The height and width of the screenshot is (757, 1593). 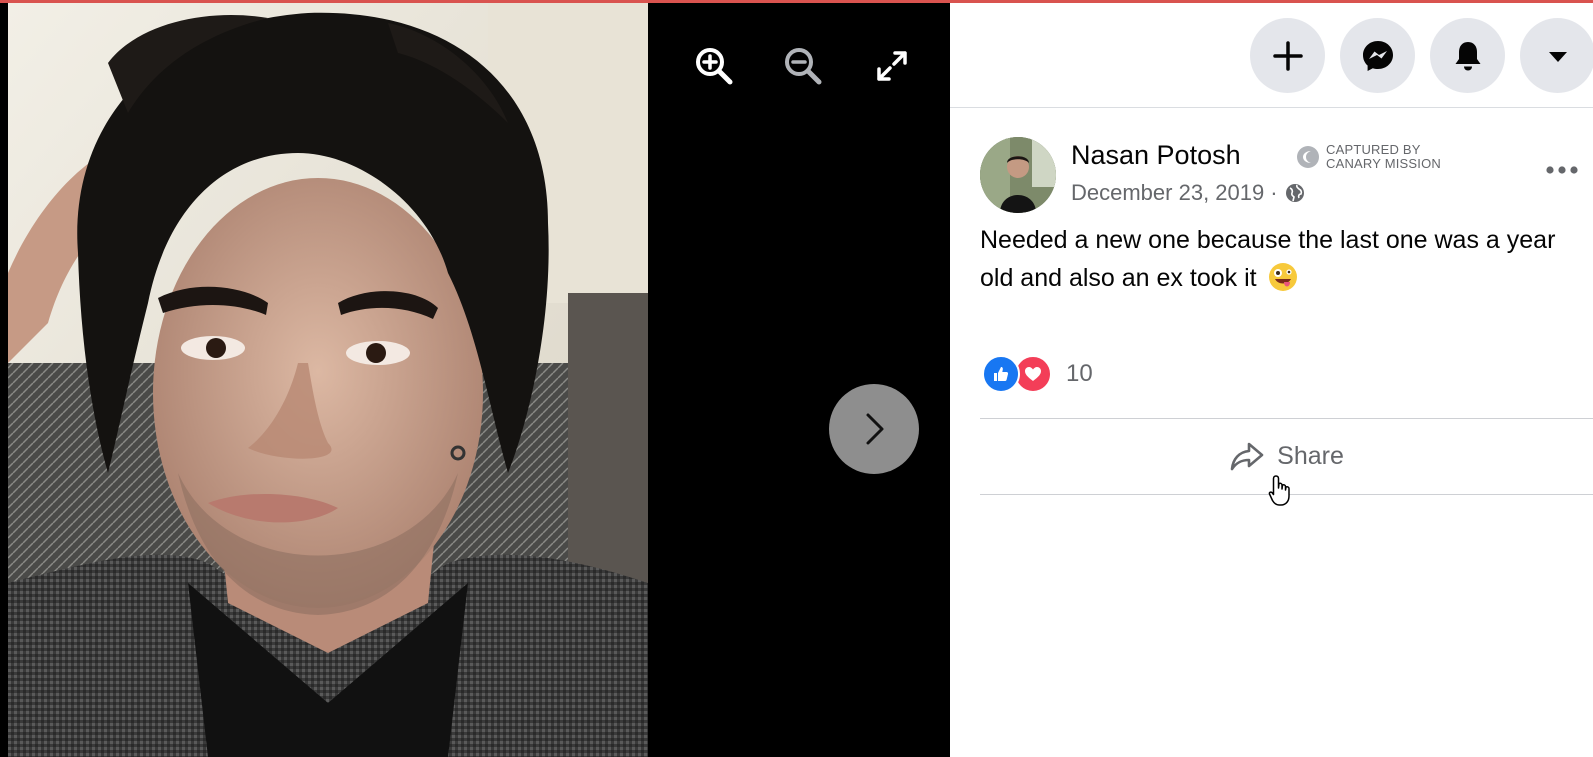 I want to click on share-label: Share, so click(x=1310, y=455).